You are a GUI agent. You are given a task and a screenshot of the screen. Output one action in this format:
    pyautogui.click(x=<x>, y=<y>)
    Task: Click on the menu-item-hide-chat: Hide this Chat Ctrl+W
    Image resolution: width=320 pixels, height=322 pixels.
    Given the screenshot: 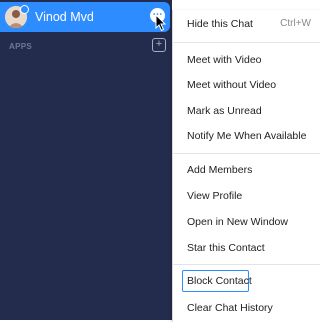 What is the action you would take?
    pyautogui.click(x=246, y=24)
    